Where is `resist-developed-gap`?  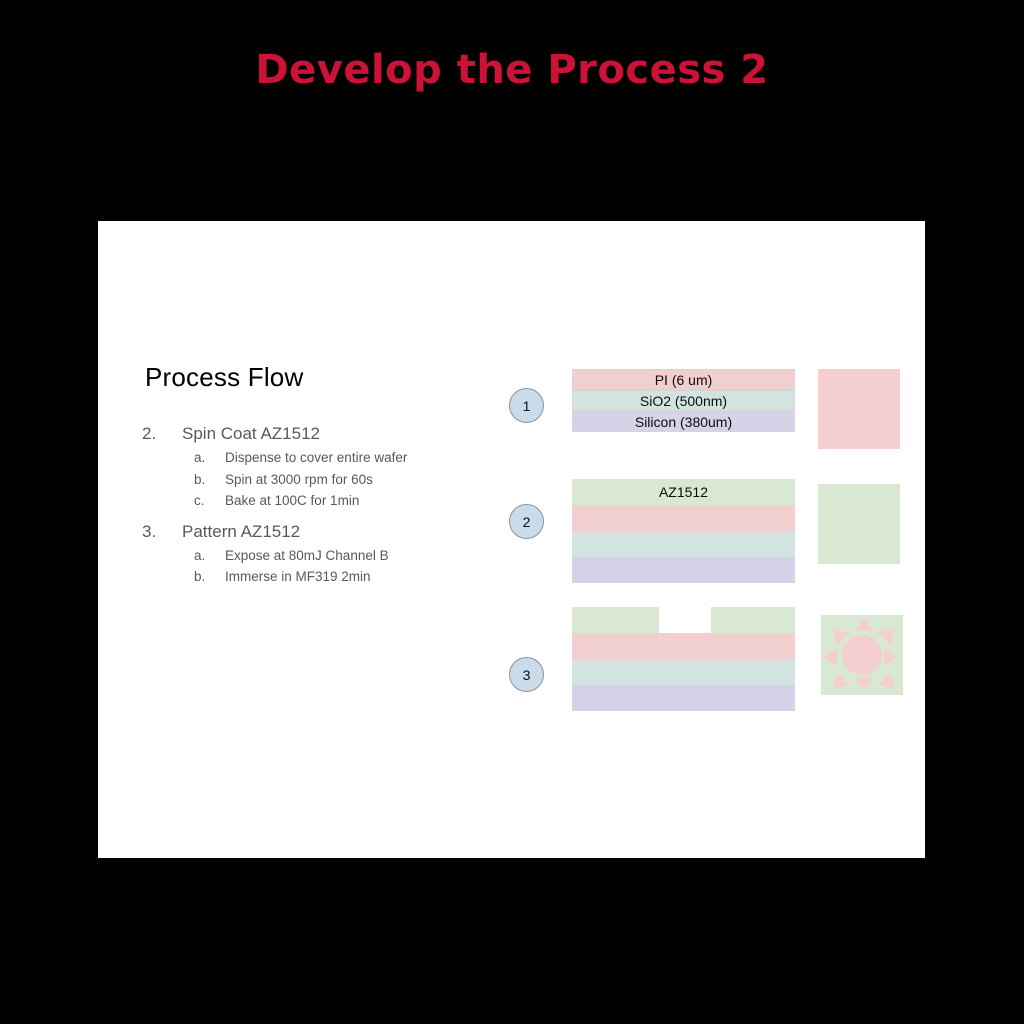
resist-developed-gap is located at coordinates (685, 620).